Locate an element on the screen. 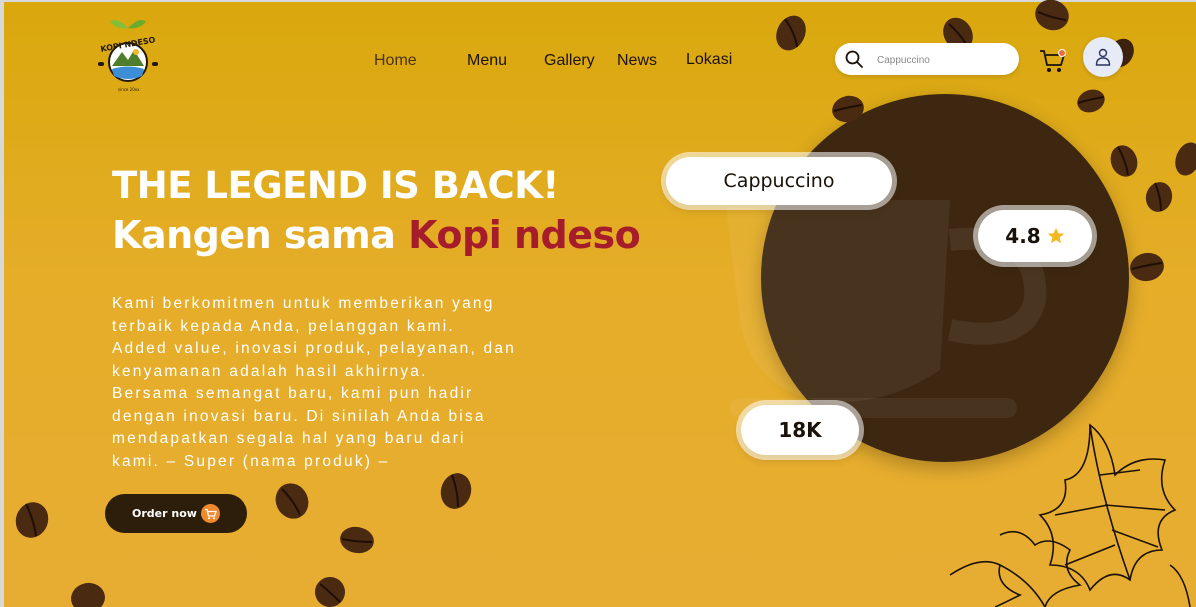 Image resolution: width=1196 pixels, height=607 pixels. search-input is located at coordinates (944, 60).